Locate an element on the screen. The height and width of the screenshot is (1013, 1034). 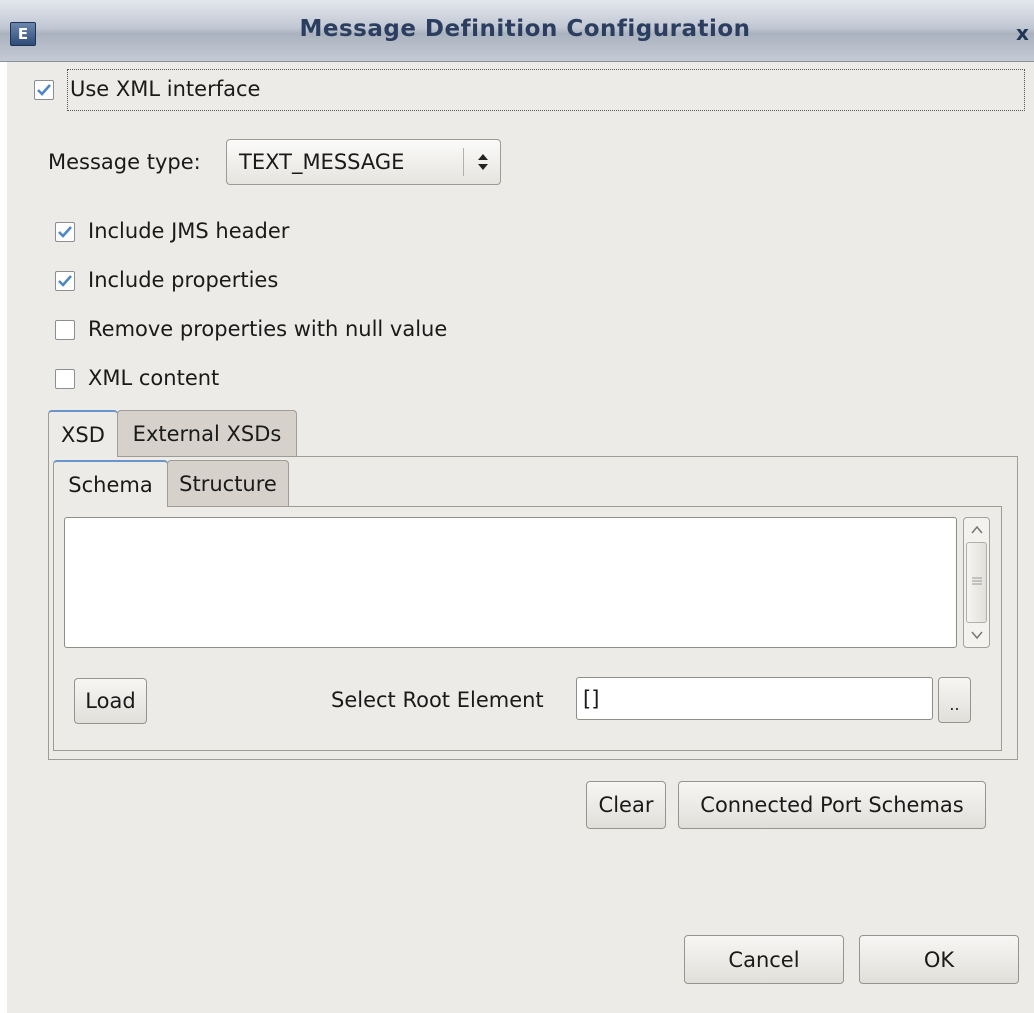
root-element-field: [] is located at coordinates (754, 698).